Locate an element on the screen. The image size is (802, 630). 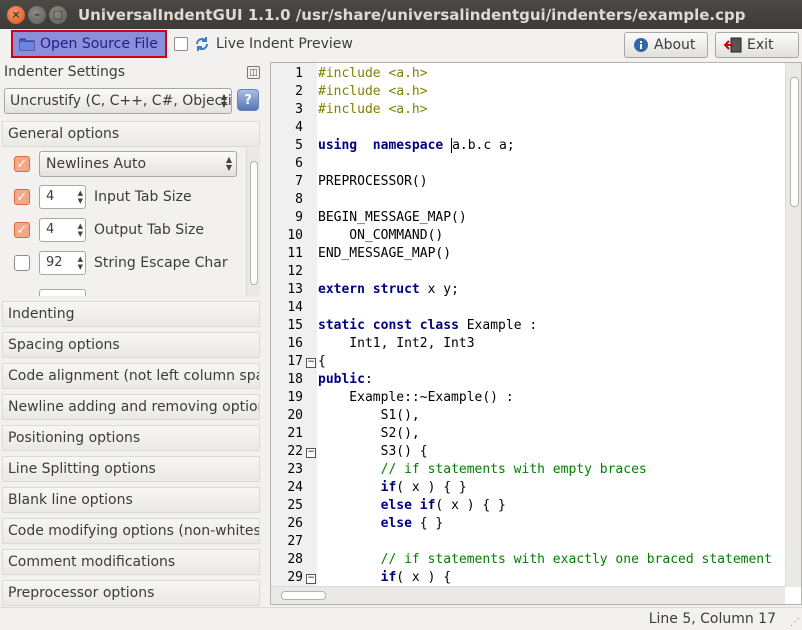
minimize-icon: – is located at coordinates (37, 14).